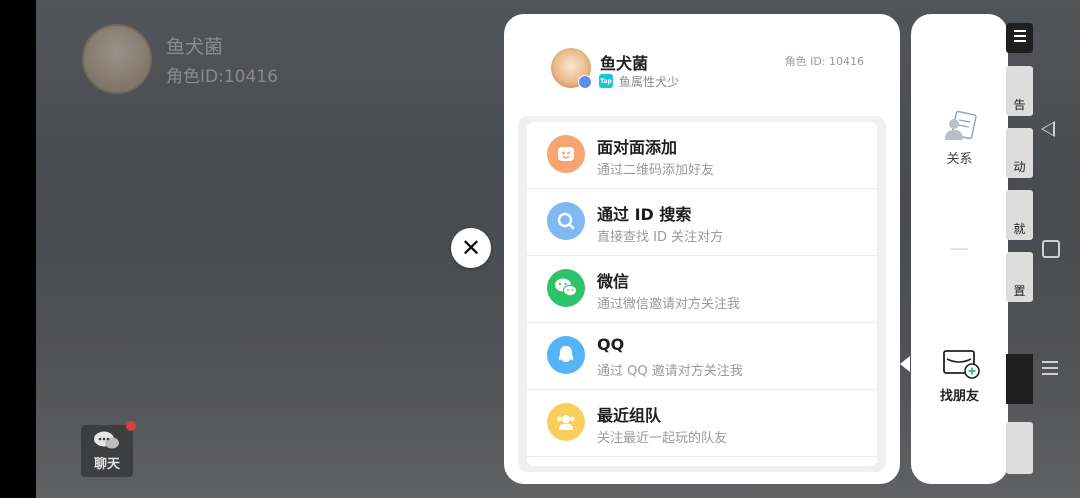 The height and width of the screenshot is (498, 1080). What do you see at coordinates (222, 77) in the screenshot?
I see `background-role-id: 角色ID:10416` at bounding box center [222, 77].